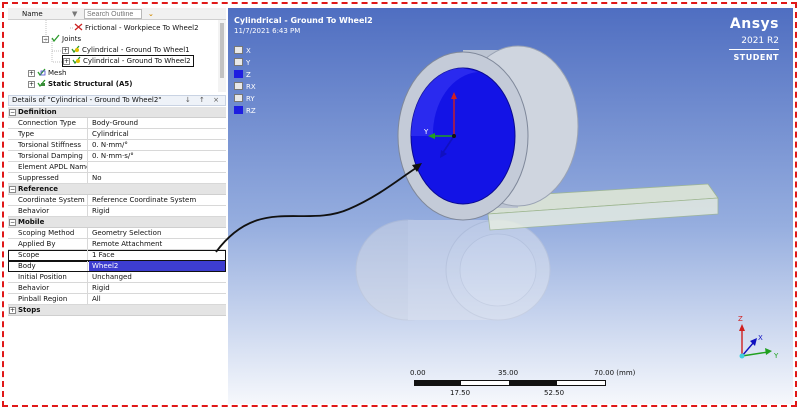 This screenshot has height=410, width=800. What do you see at coordinates (157, 200) in the screenshot?
I see `detail-value: Reference Coordinate System` at bounding box center [157, 200].